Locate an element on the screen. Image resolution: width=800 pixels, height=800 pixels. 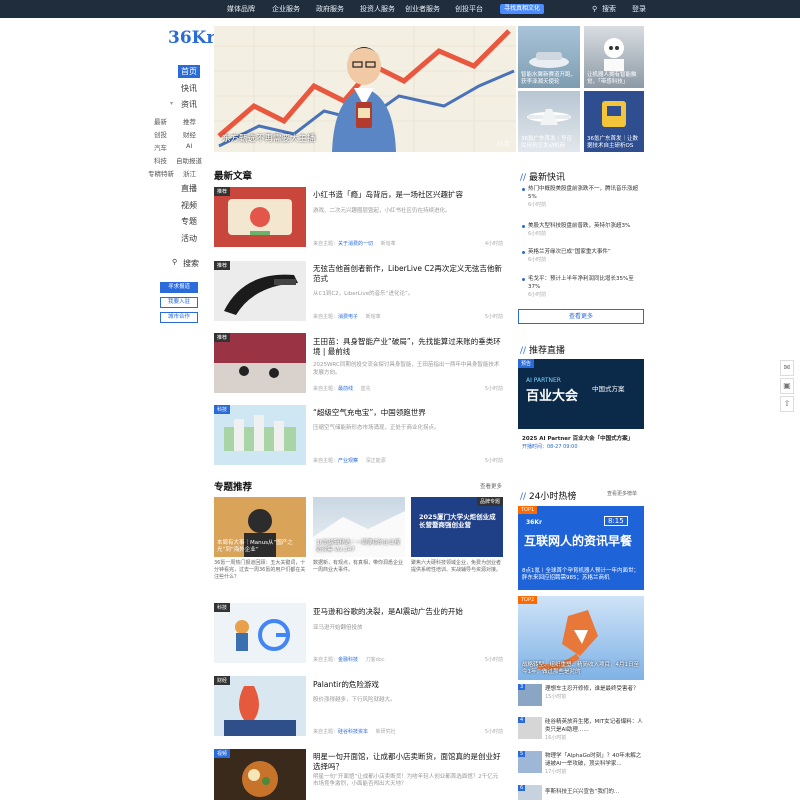
feedback-icon: ✉ is located at coordinates (787, 368).